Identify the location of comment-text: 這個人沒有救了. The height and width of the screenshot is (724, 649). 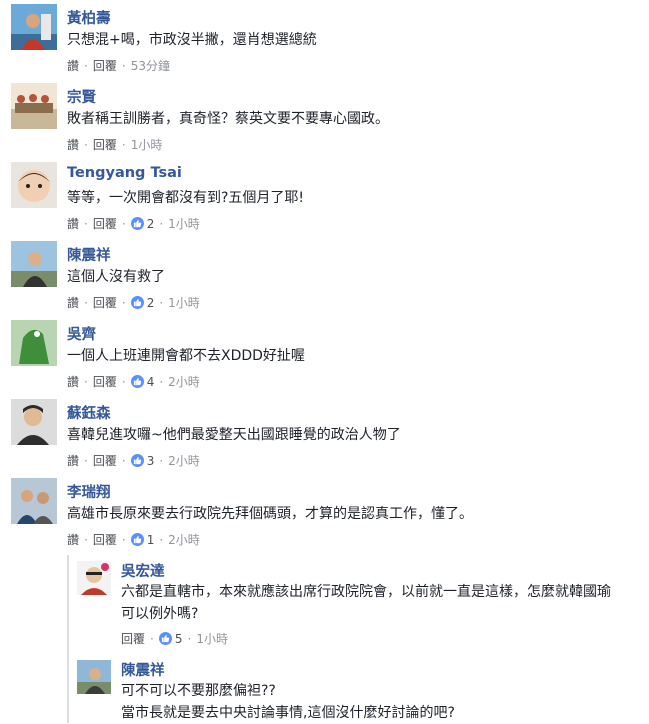
(116, 277).